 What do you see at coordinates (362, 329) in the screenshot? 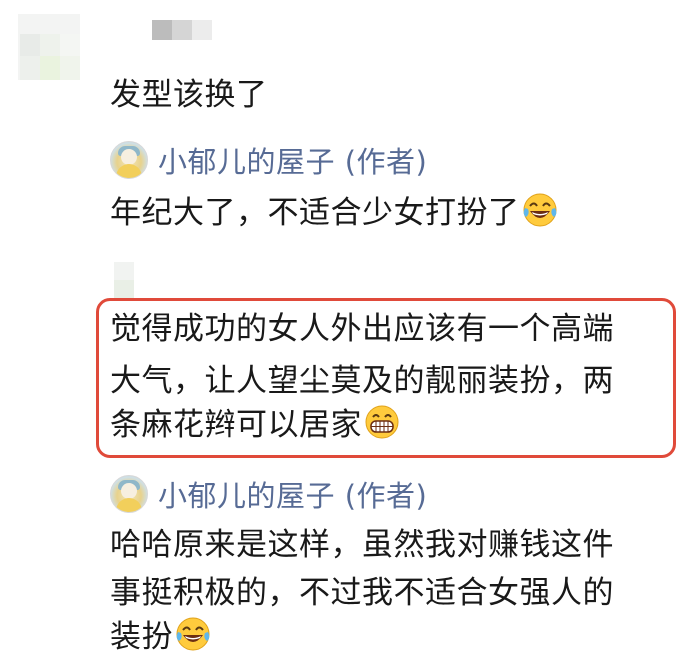
I see `comment-line: 觉得成功的女人外出应该有一个高端` at bounding box center [362, 329].